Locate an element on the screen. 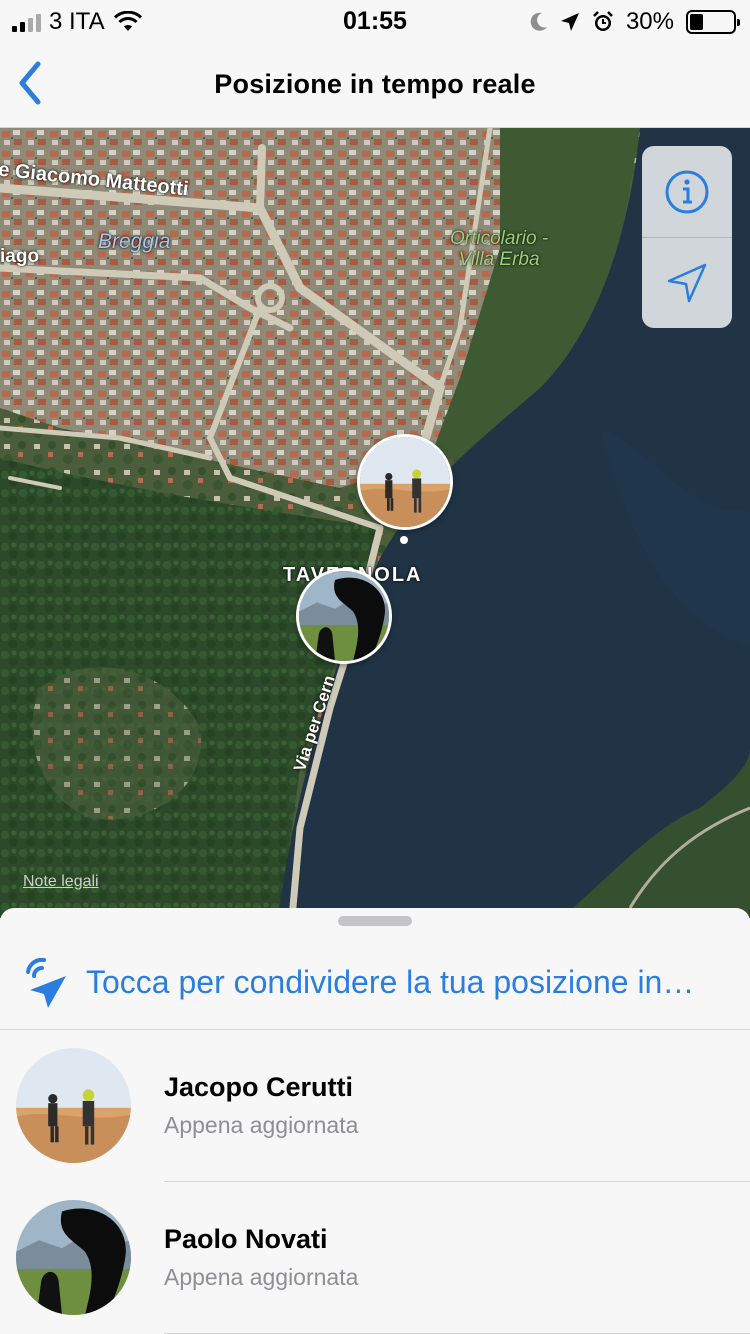 The width and height of the screenshot is (750, 1334). info-icon is located at coordinates (687, 191).